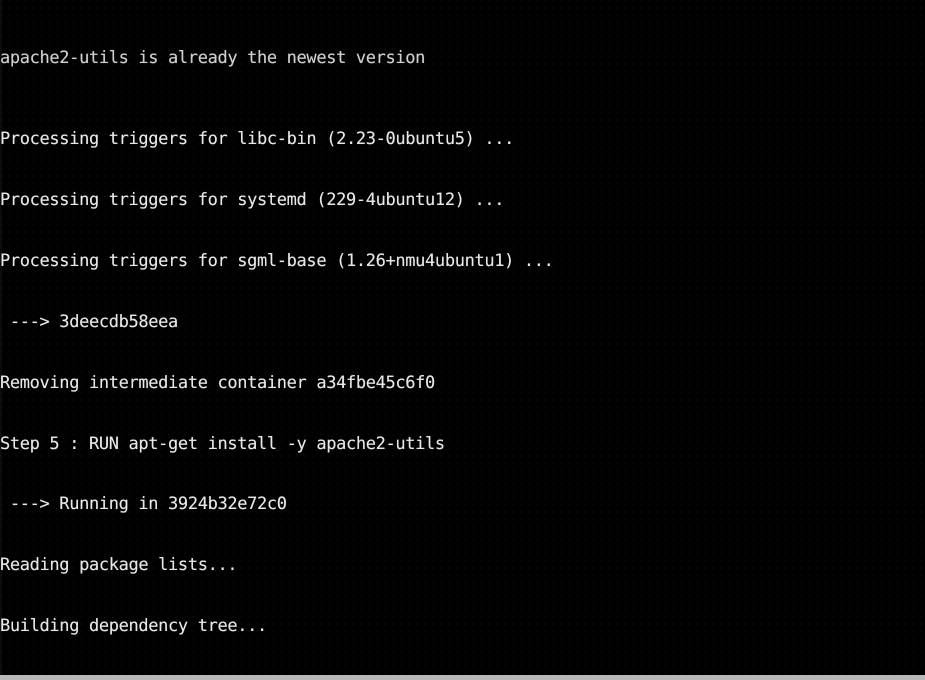  What do you see at coordinates (89, 321) in the screenshot?
I see `terminal-line: ---> 3deecdb58eea` at bounding box center [89, 321].